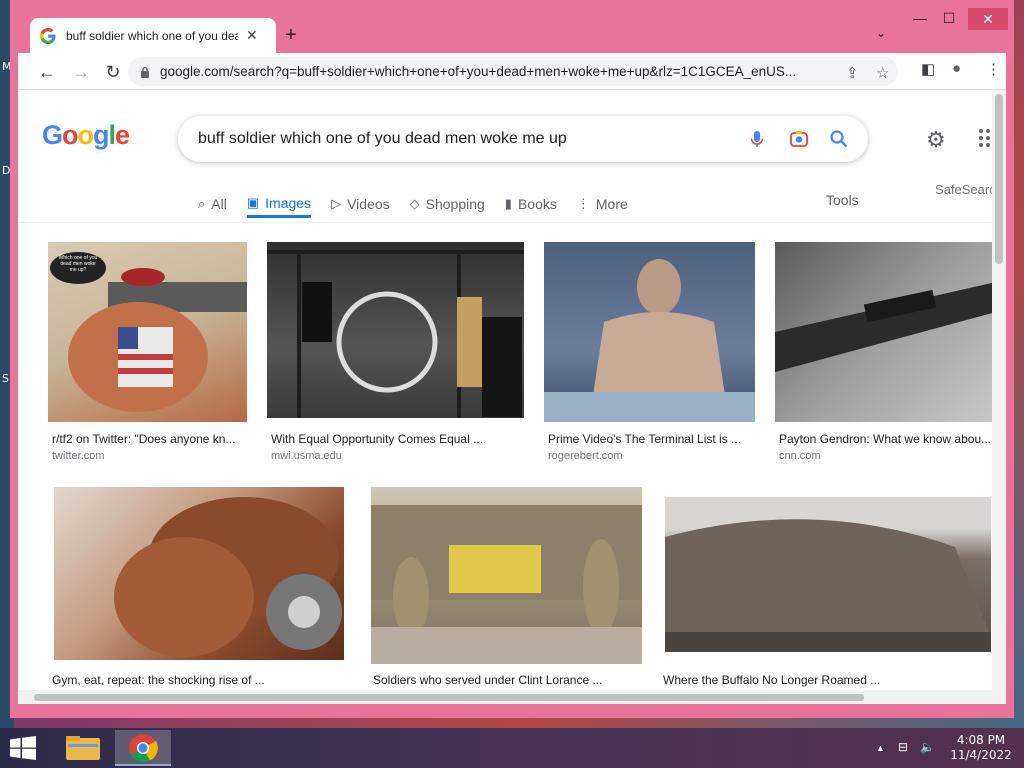 The width and height of the screenshot is (1024, 768). Describe the element at coordinates (47, 72) in the screenshot. I see `back-button: ←` at that location.